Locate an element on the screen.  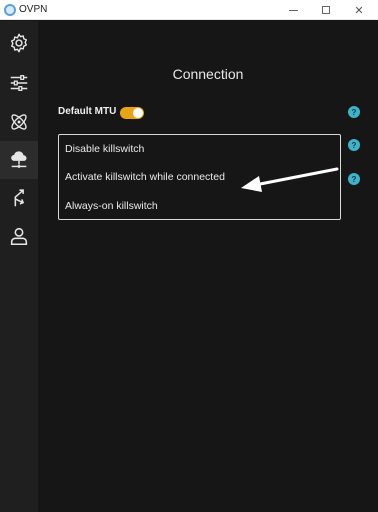
default-mtu-toggle is located at coordinates (132, 113).